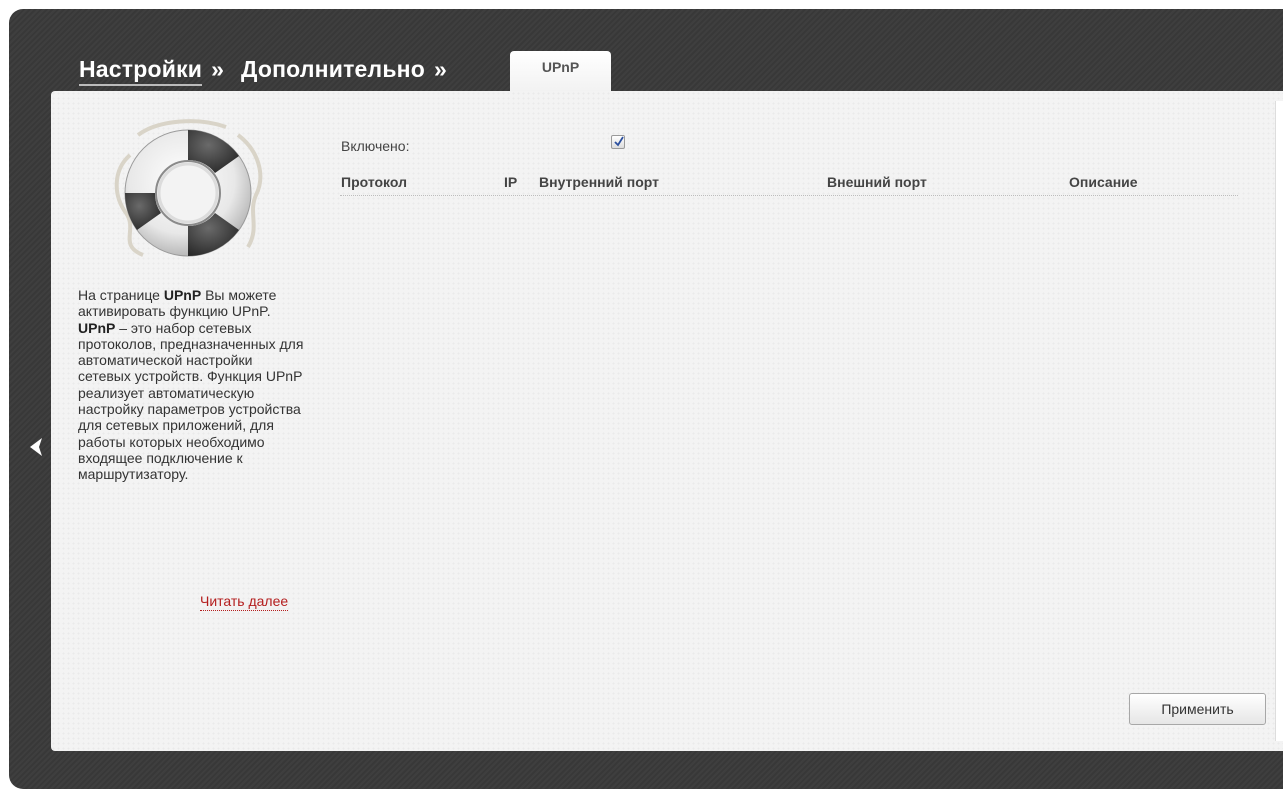 This screenshot has height=789, width=1283. What do you see at coordinates (36, 447) in the screenshot?
I see `back-arrow-icon` at bounding box center [36, 447].